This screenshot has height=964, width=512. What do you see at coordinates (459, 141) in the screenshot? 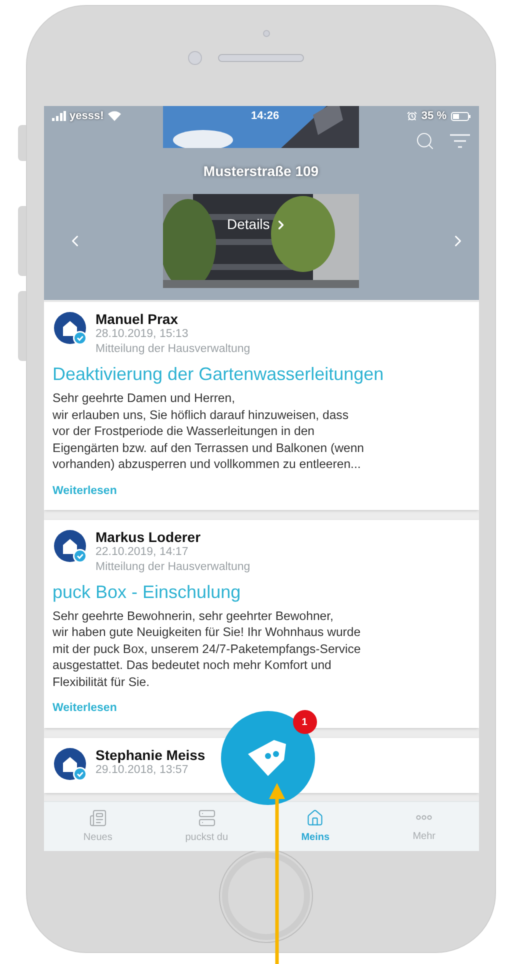
I see `filter-icon` at bounding box center [459, 141].